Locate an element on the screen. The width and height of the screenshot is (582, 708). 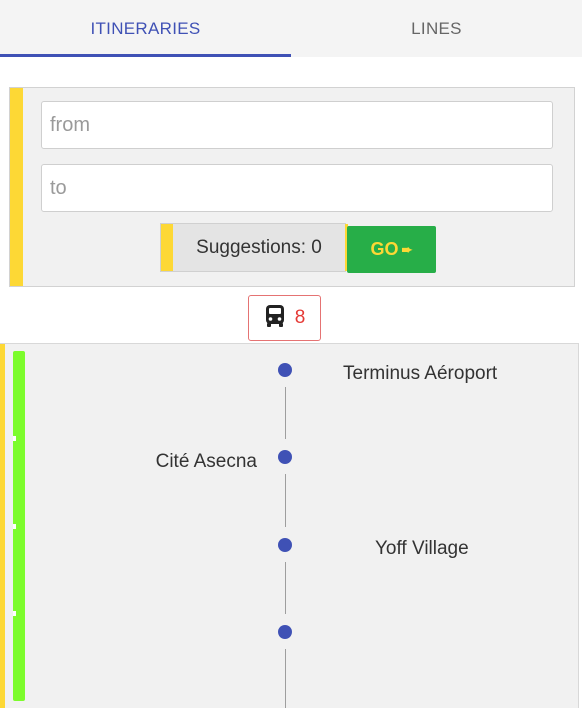
go-button: GO ➨ is located at coordinates (391, 249).